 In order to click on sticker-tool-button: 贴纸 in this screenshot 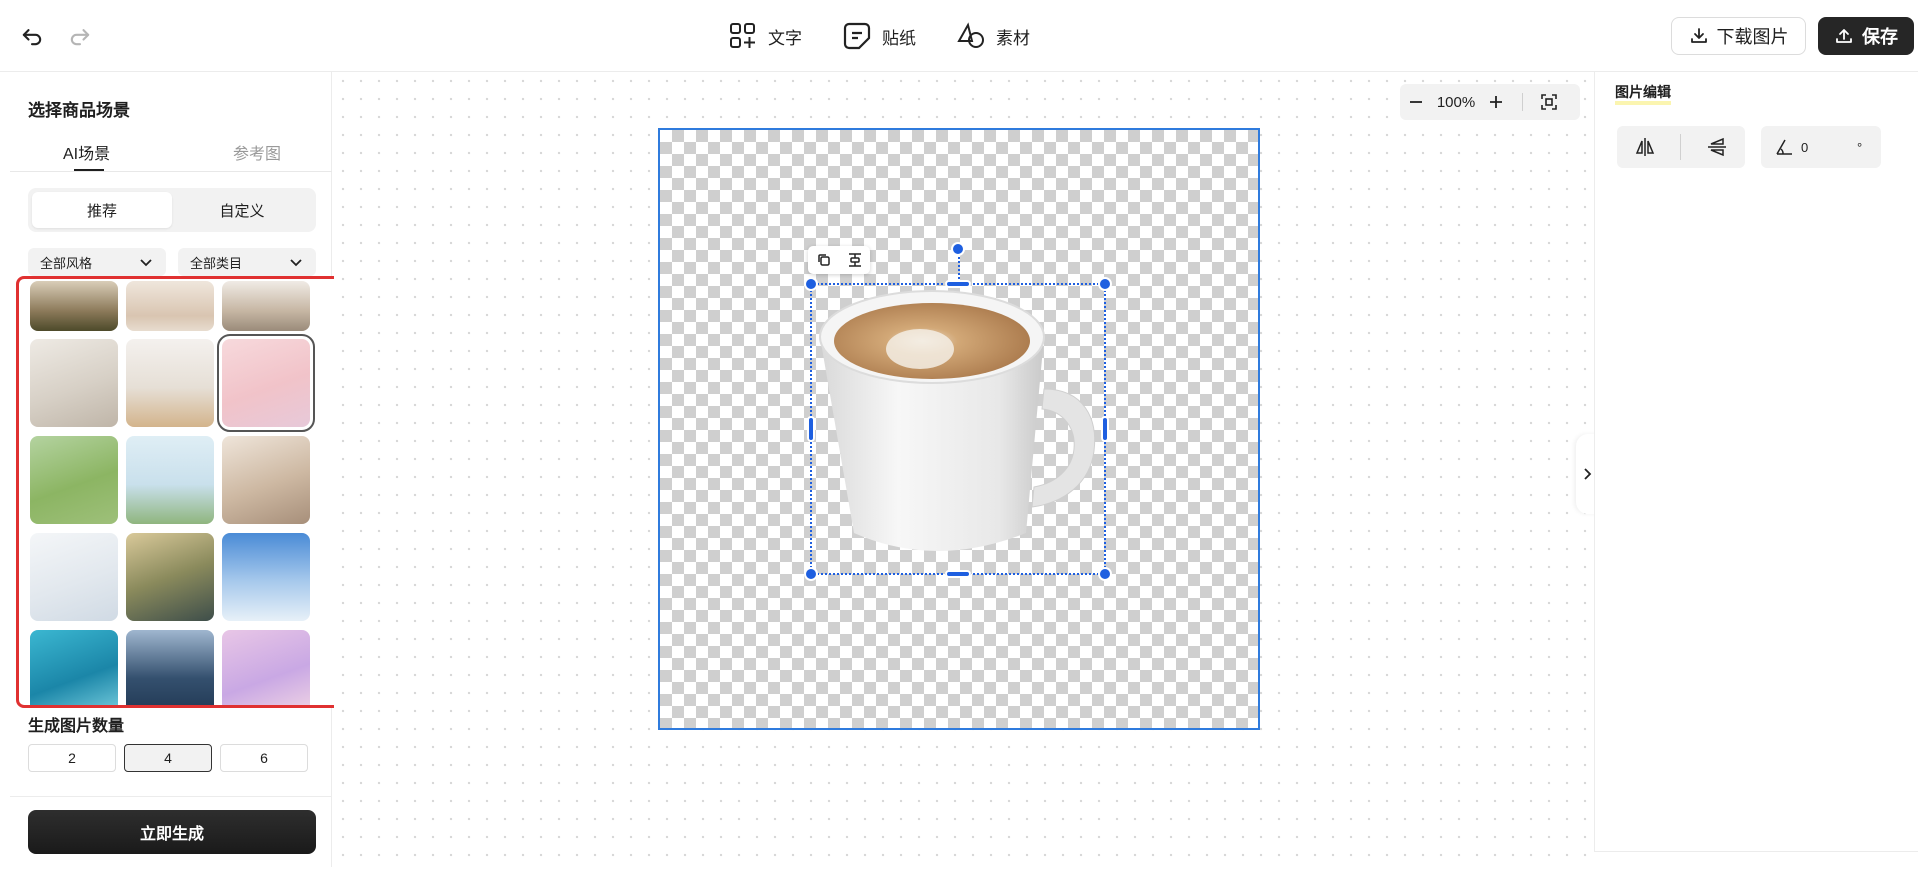, I will do `click(879, 36)`.